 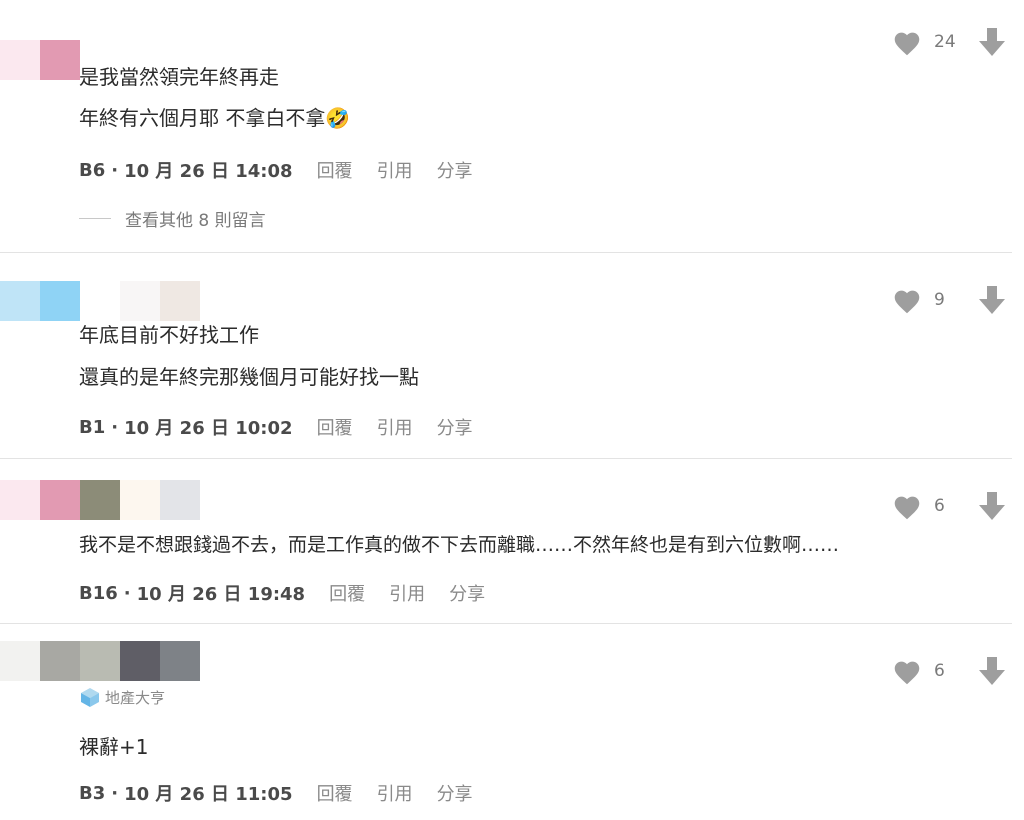 I want to click on comment-text-line: 還真的是年終完那幾個月可能好找一點, so click(x=249, y=377).